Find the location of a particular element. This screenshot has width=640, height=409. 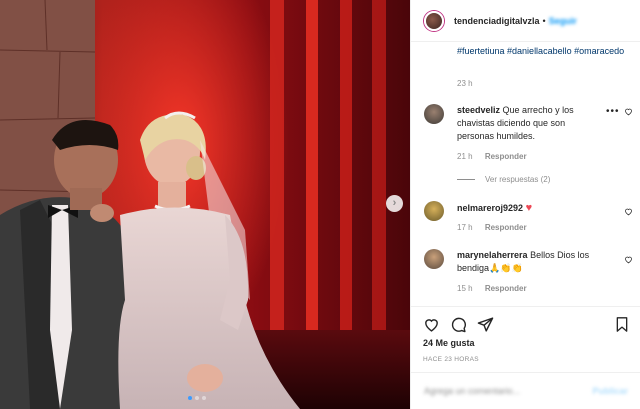

carousel-next-button: › is located at coordinates (394, 203).